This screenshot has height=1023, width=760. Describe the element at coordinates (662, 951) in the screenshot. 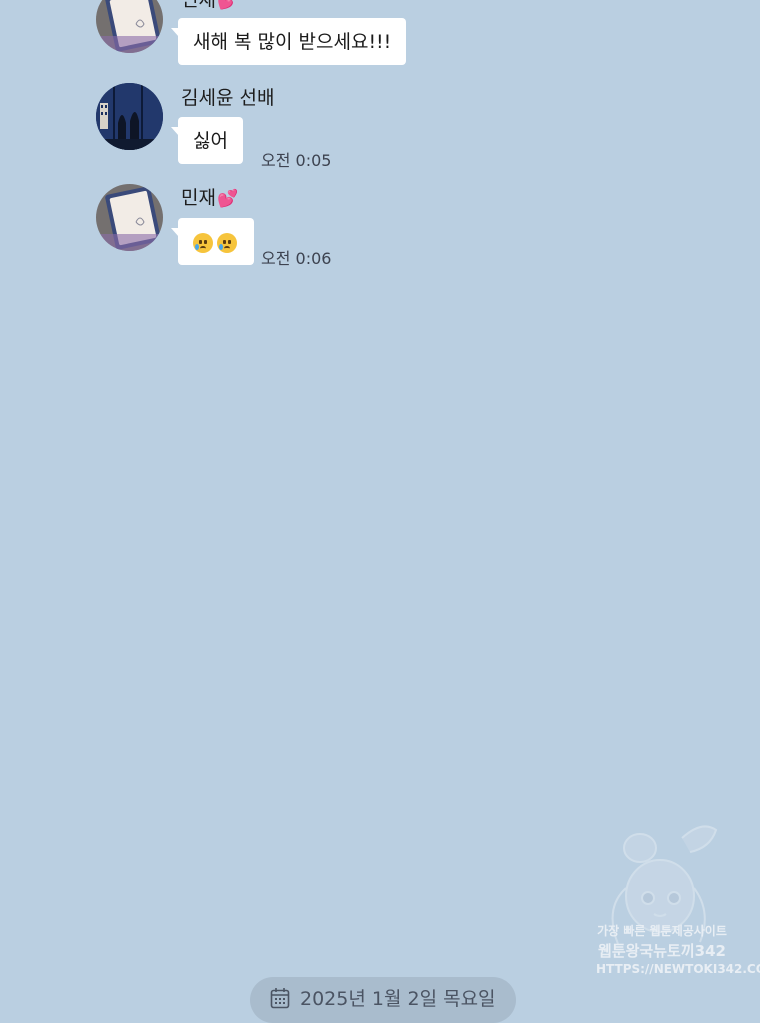

I see `watermark-line2: 웹툰왕국뉴토끼342` at that location.